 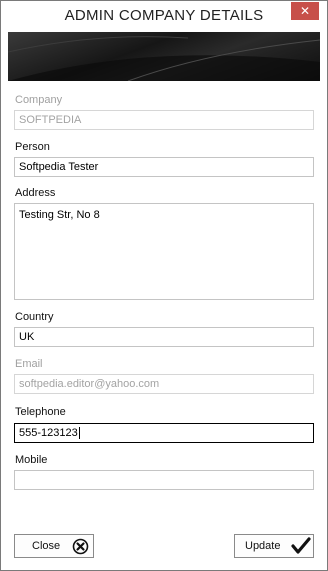 What do you see at coordinates (34, 317) in the screenshot?
I see `country-label: Country` at bounding box center [34, 317].